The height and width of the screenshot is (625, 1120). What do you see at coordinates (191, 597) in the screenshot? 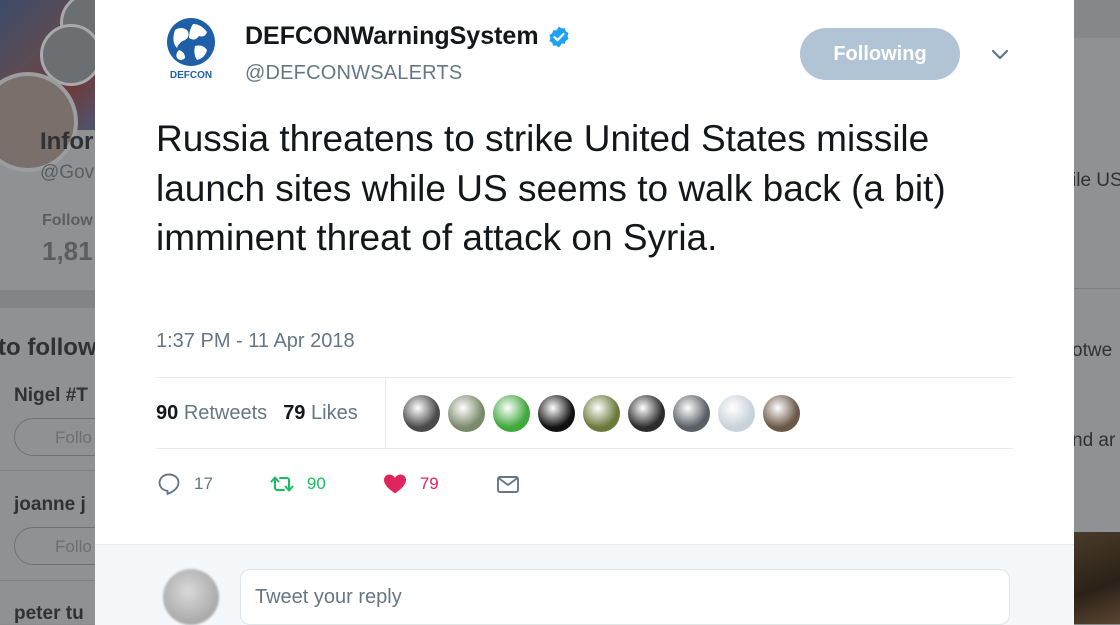
I see `current-user-avatar` at bounding box center [191, 597].